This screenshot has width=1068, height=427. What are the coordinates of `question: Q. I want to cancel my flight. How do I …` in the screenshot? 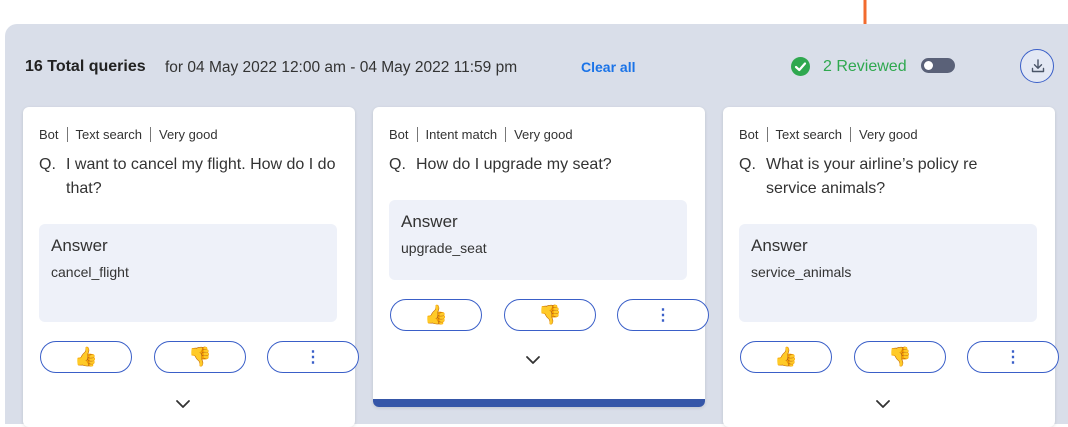 It's located at (189, 177).